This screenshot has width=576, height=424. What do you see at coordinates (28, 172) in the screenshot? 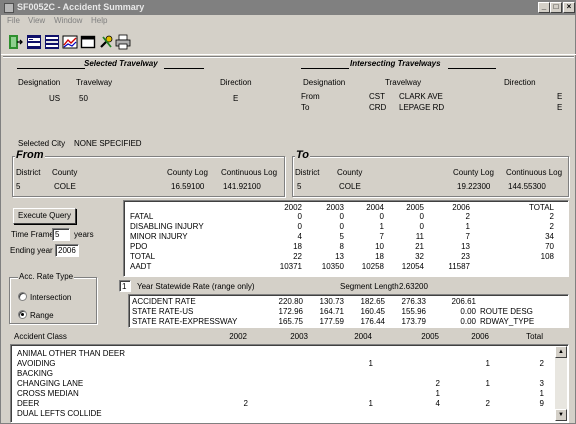
I see `from-district-header: District` at bounding box center [28, 172].